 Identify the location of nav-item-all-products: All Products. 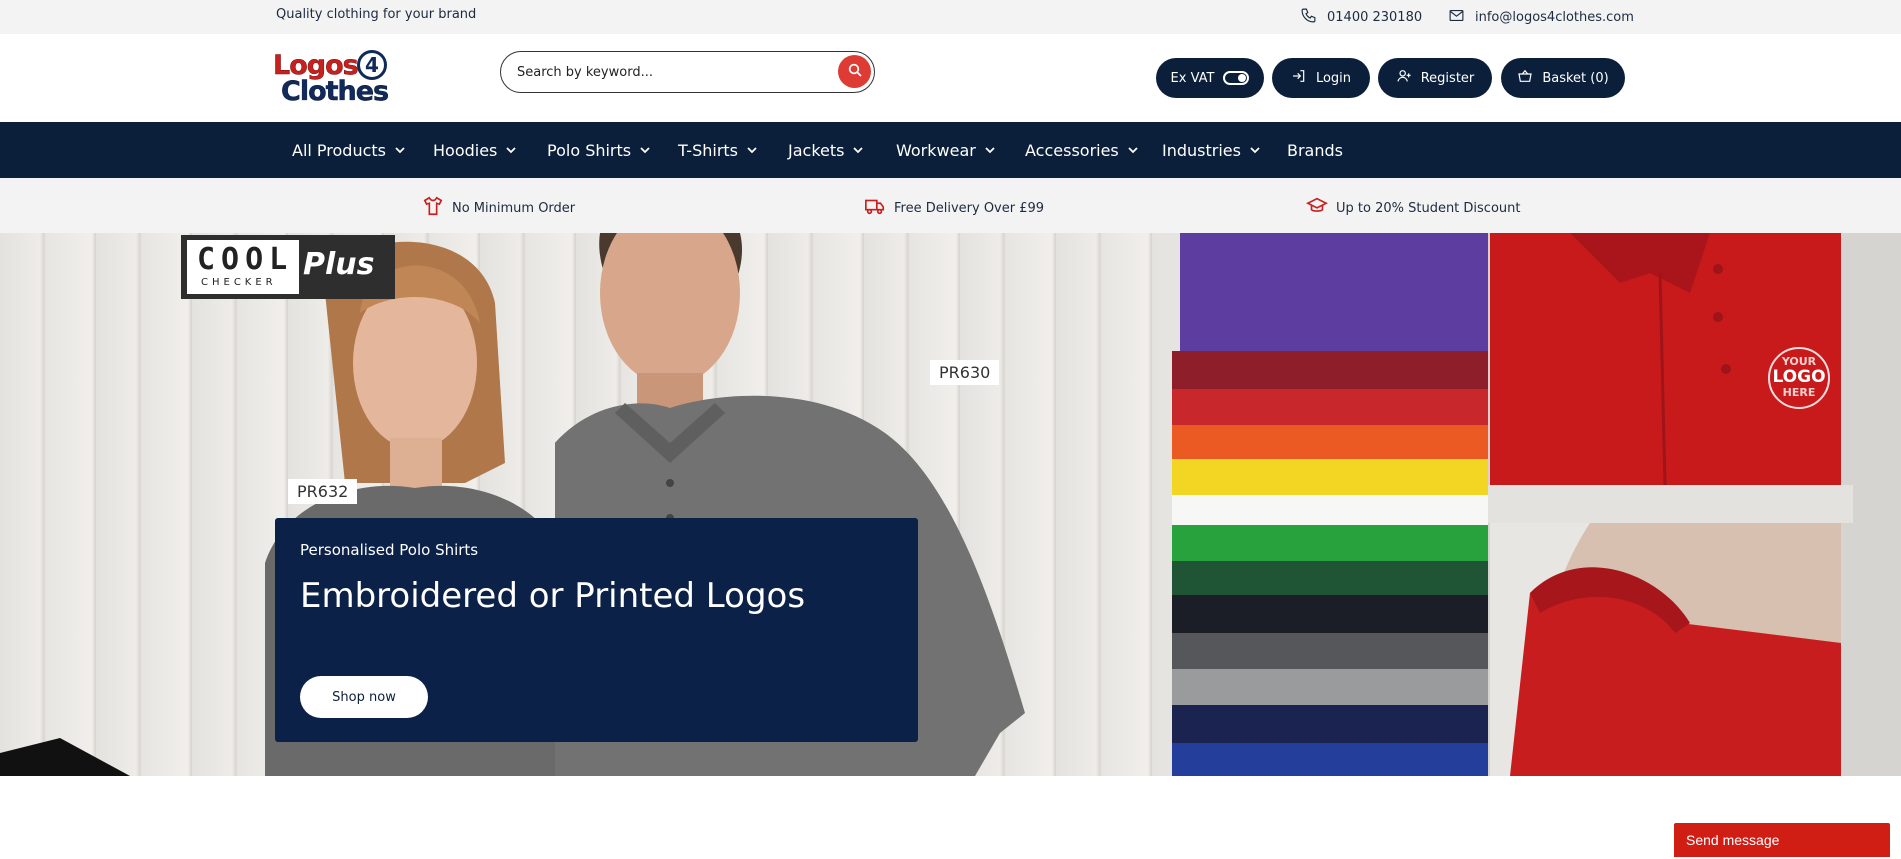
(349, 150).